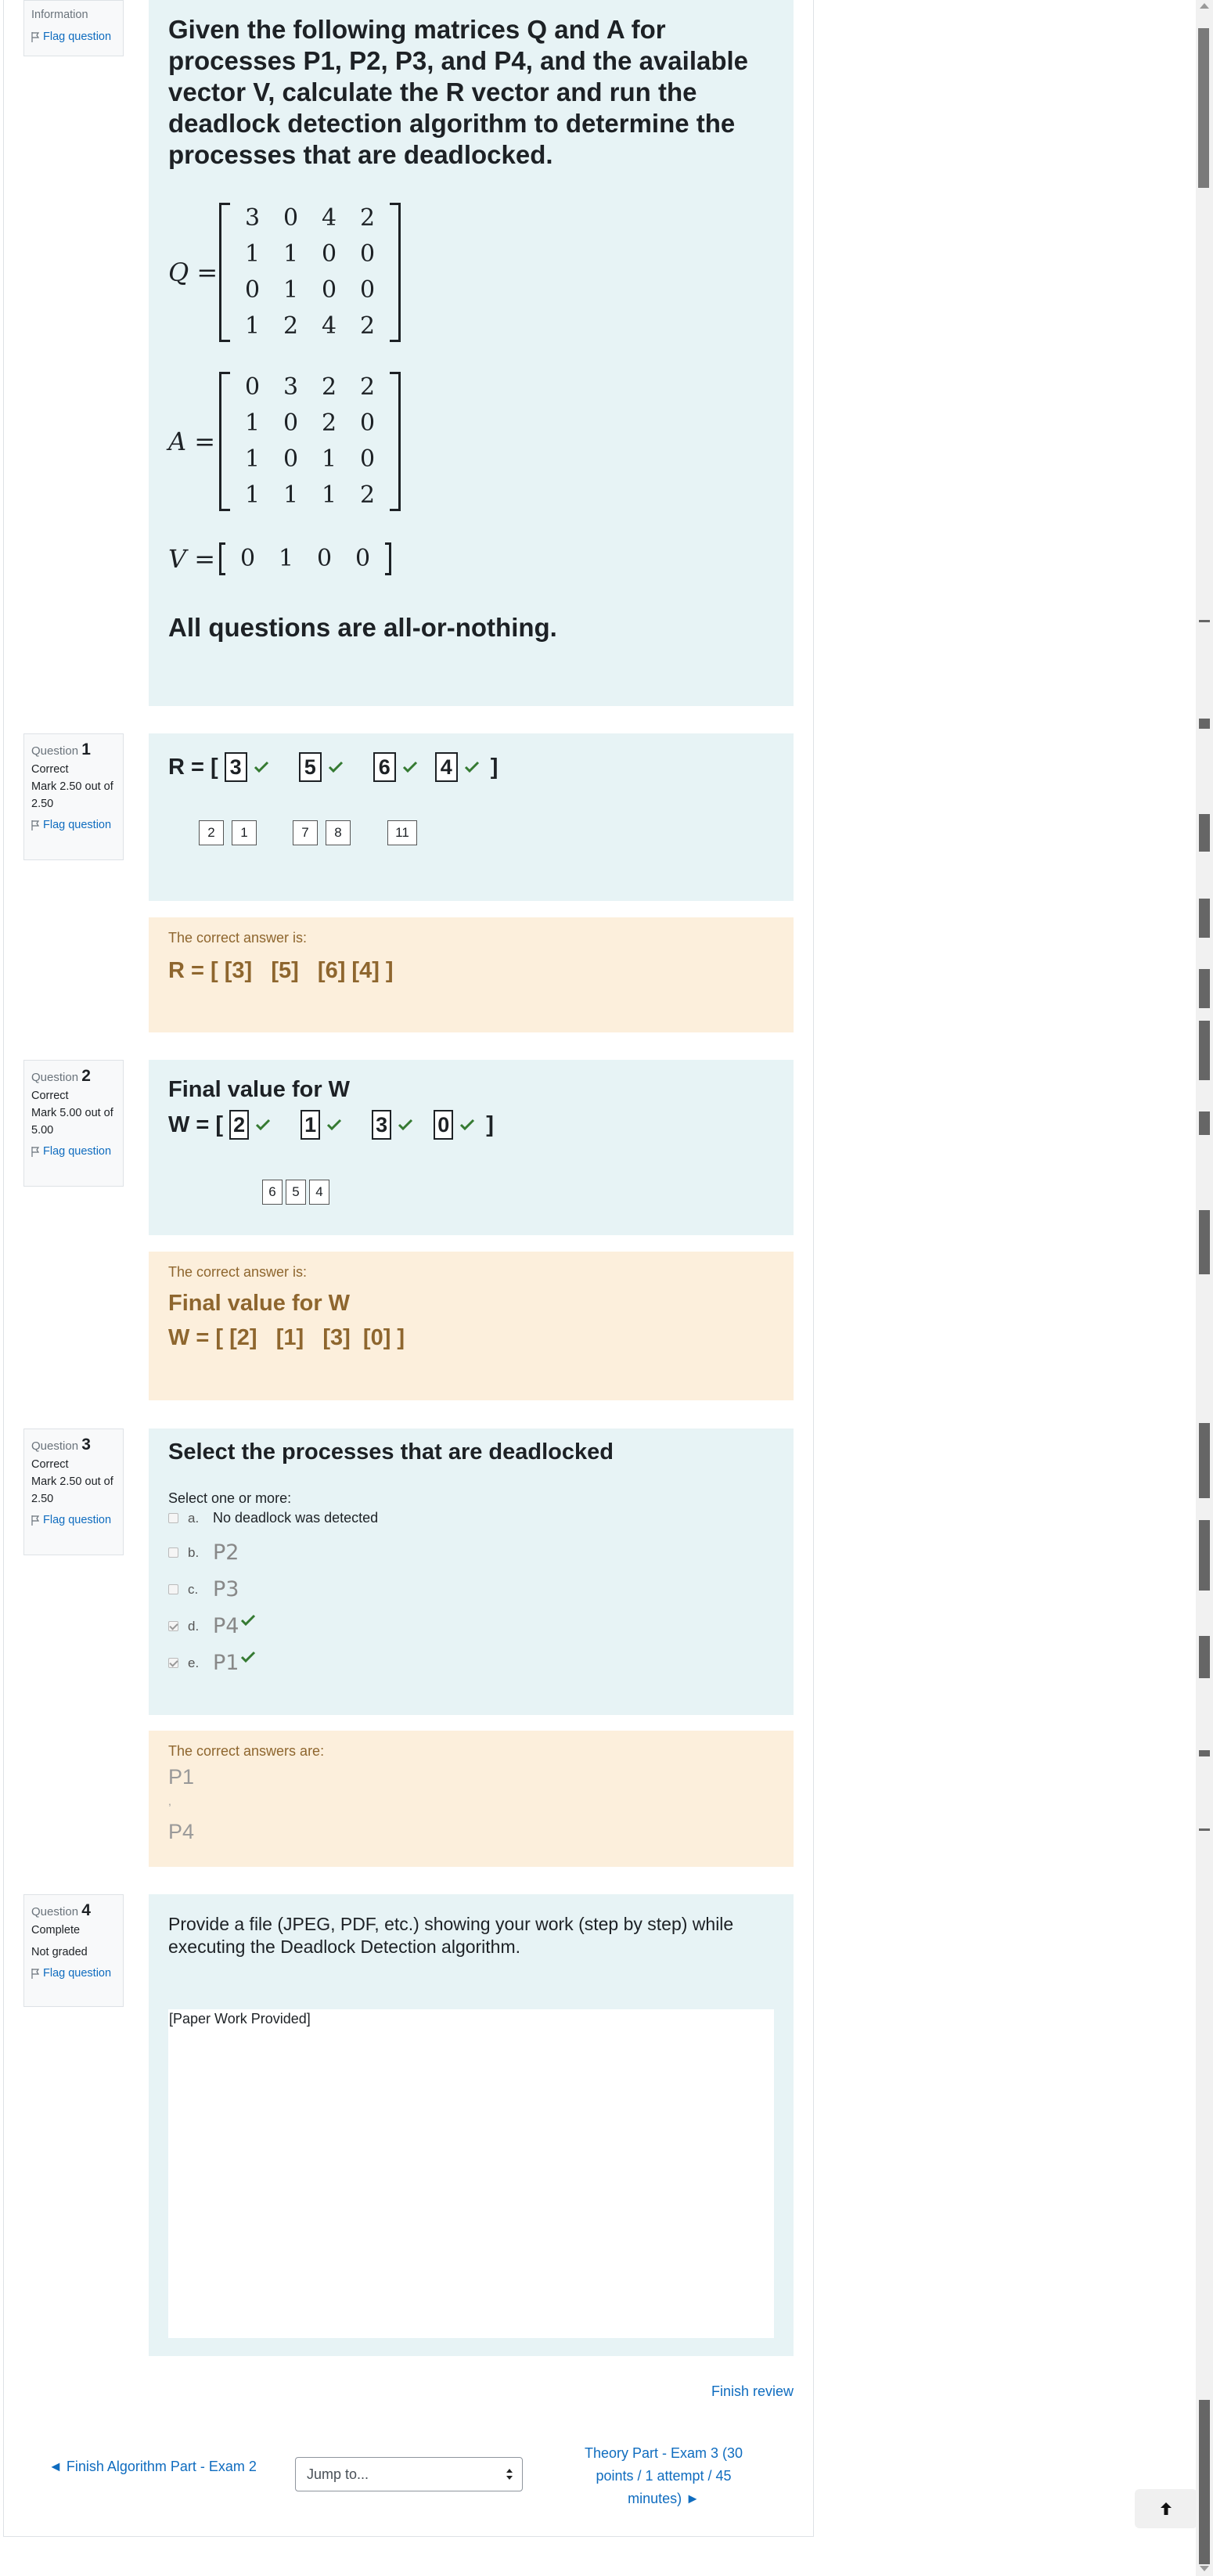 The height and width of the screenshot is (2576, 1213). I want to click on q2-answer-row: W = [ 2 1 3 0 ], so click(331, 1125).